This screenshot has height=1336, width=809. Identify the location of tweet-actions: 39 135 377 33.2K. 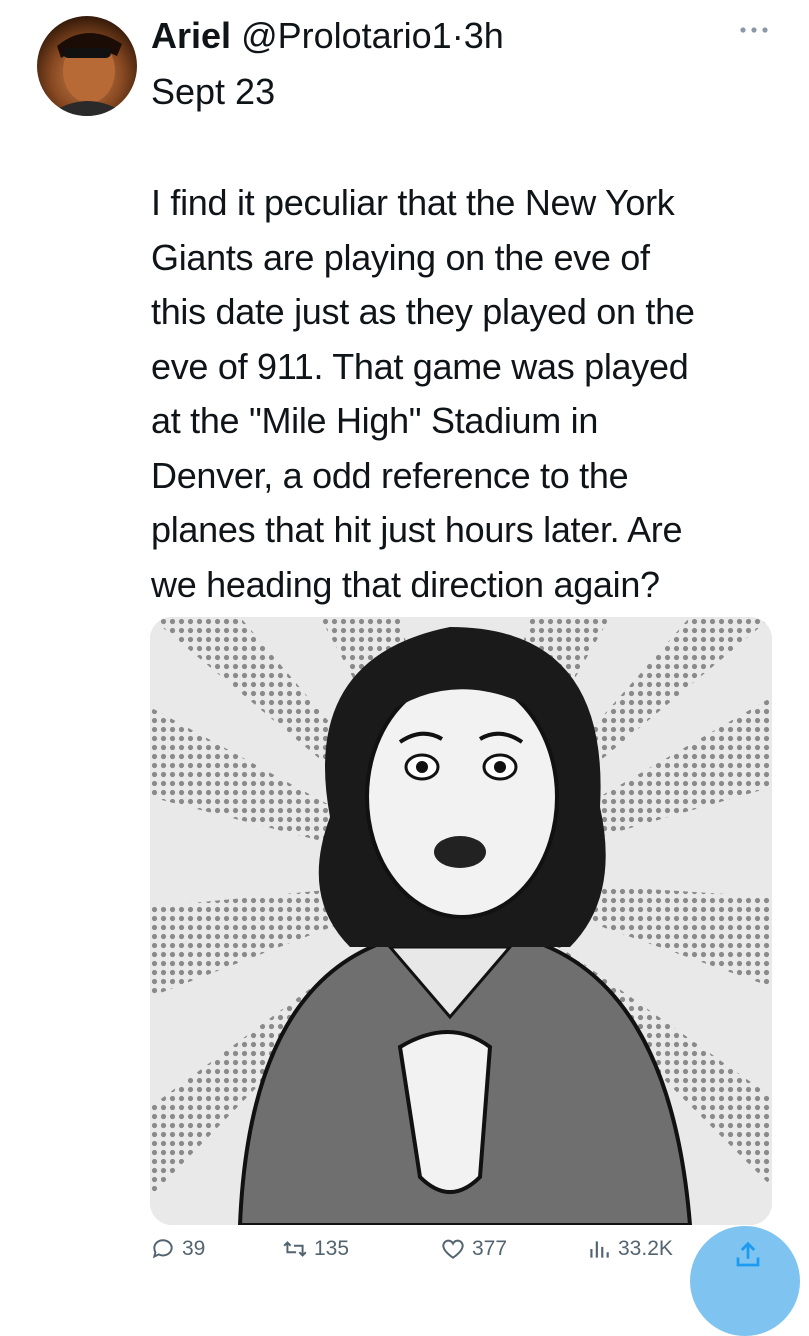
(461, 1254).